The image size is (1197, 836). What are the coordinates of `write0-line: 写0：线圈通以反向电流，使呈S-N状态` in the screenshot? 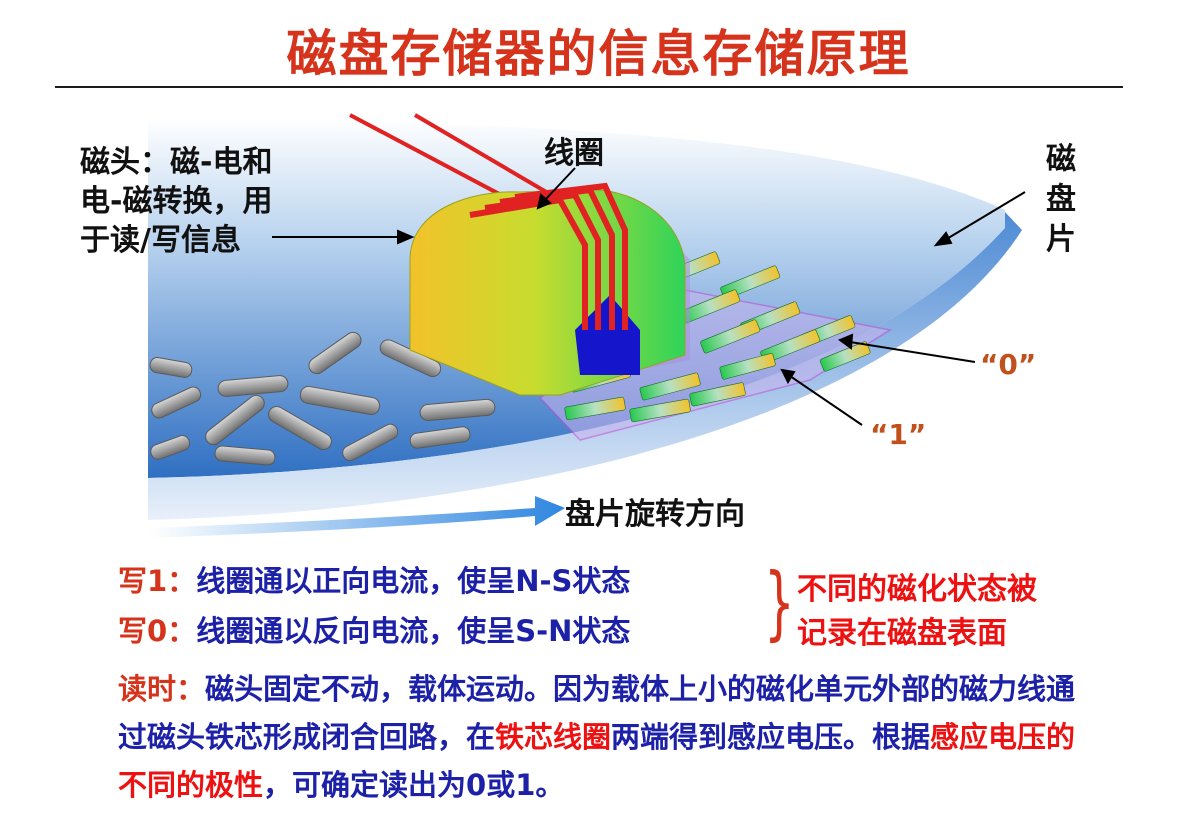 It's located at (374, 631).